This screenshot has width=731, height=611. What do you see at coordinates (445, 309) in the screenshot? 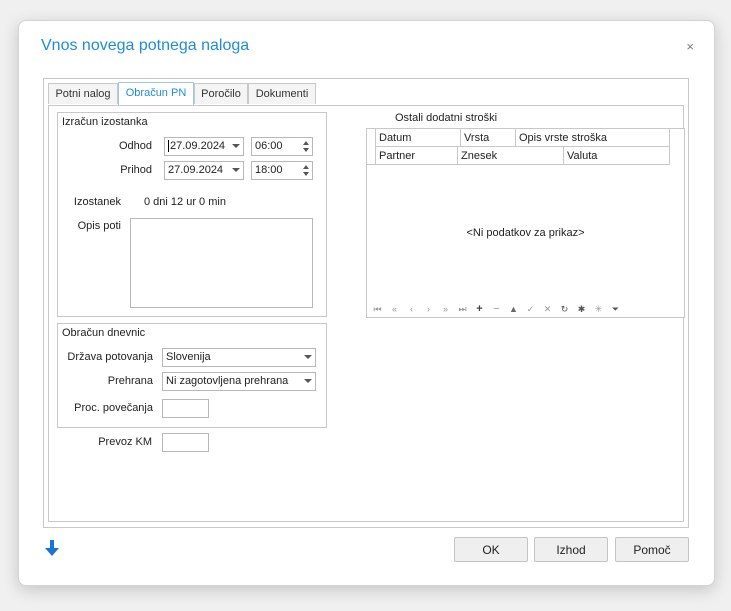
I see `next-page-icon: »` at bounding box center [445, 309].